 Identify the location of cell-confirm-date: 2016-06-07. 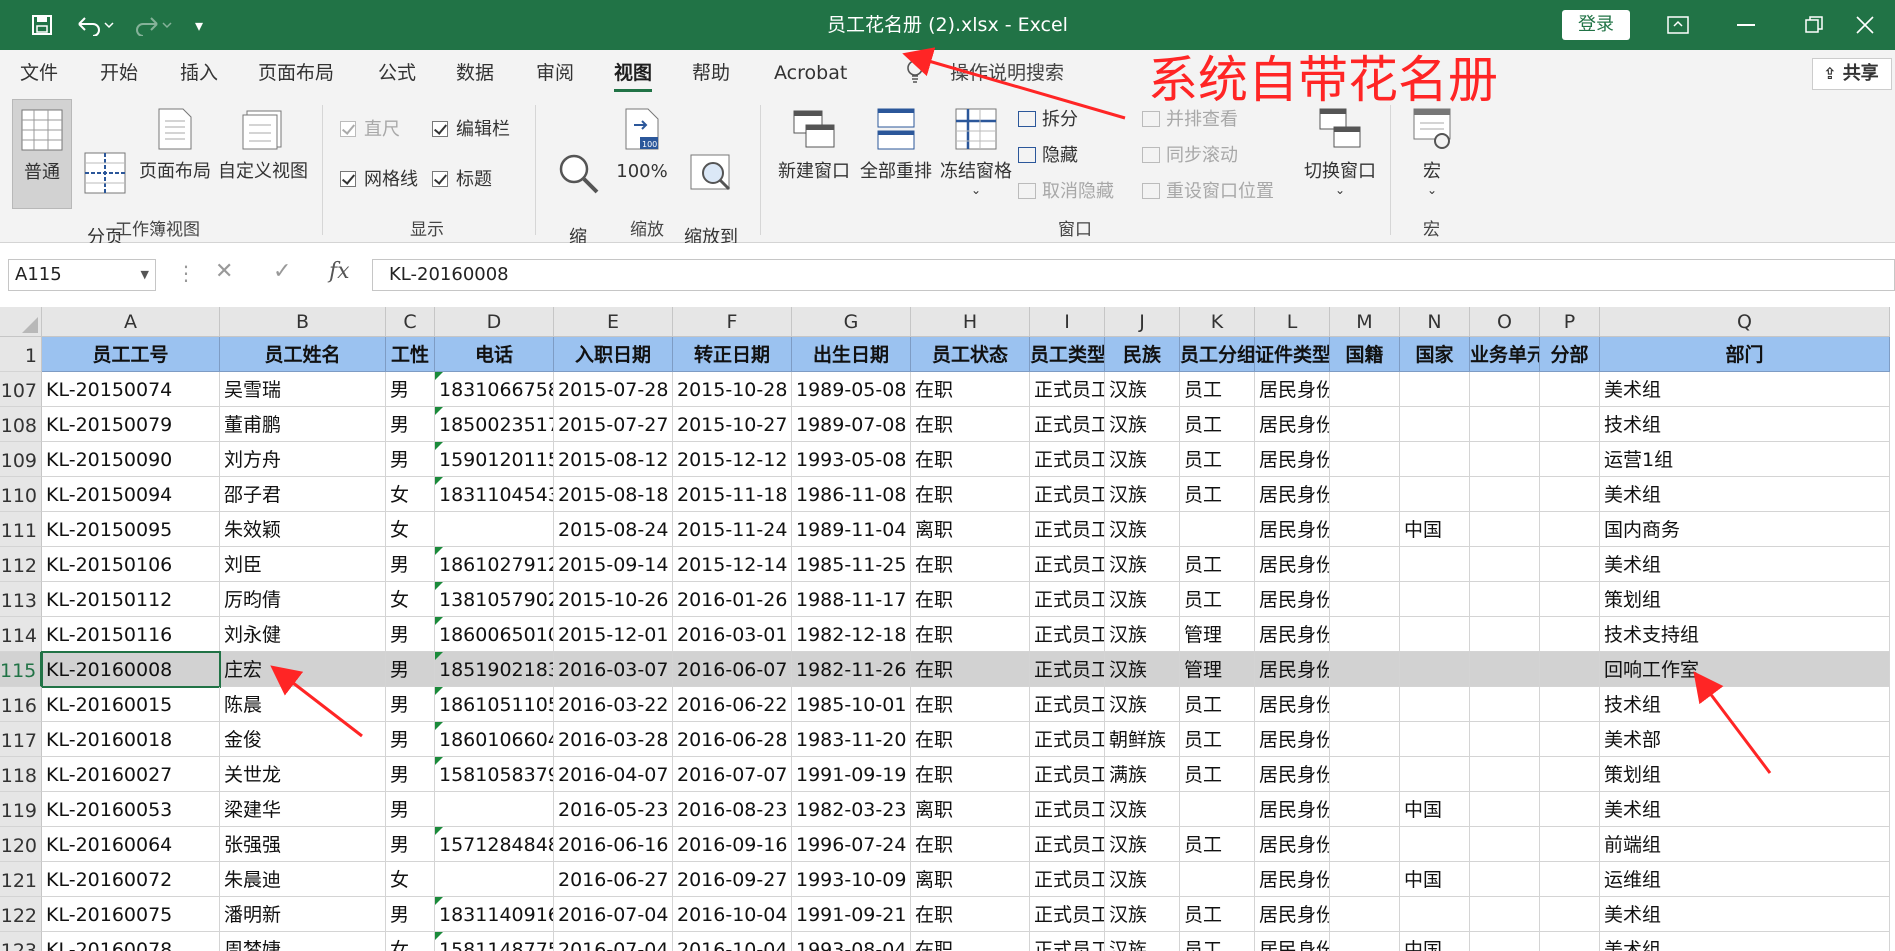
(732, 669).